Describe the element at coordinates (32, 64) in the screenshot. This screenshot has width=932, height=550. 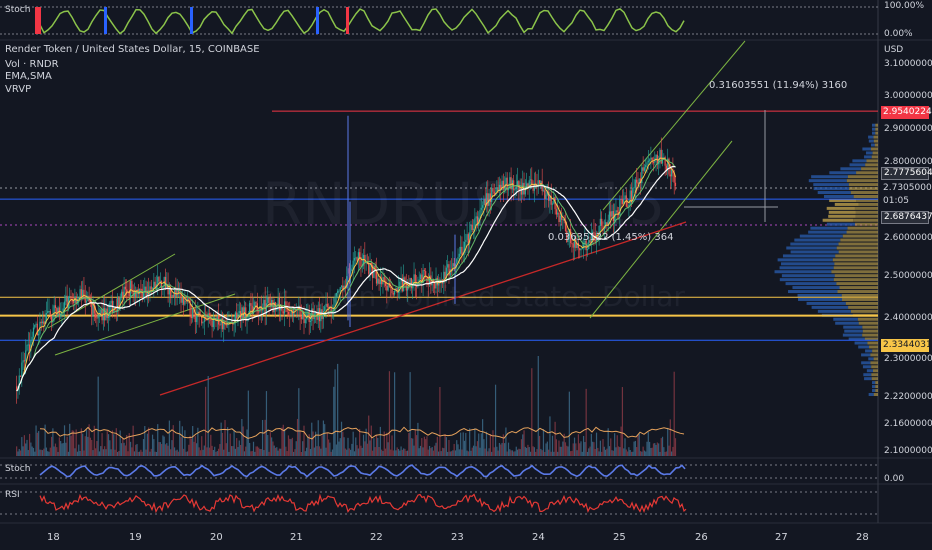
I see `indicator-volume: Vol · RNDR` at that location.